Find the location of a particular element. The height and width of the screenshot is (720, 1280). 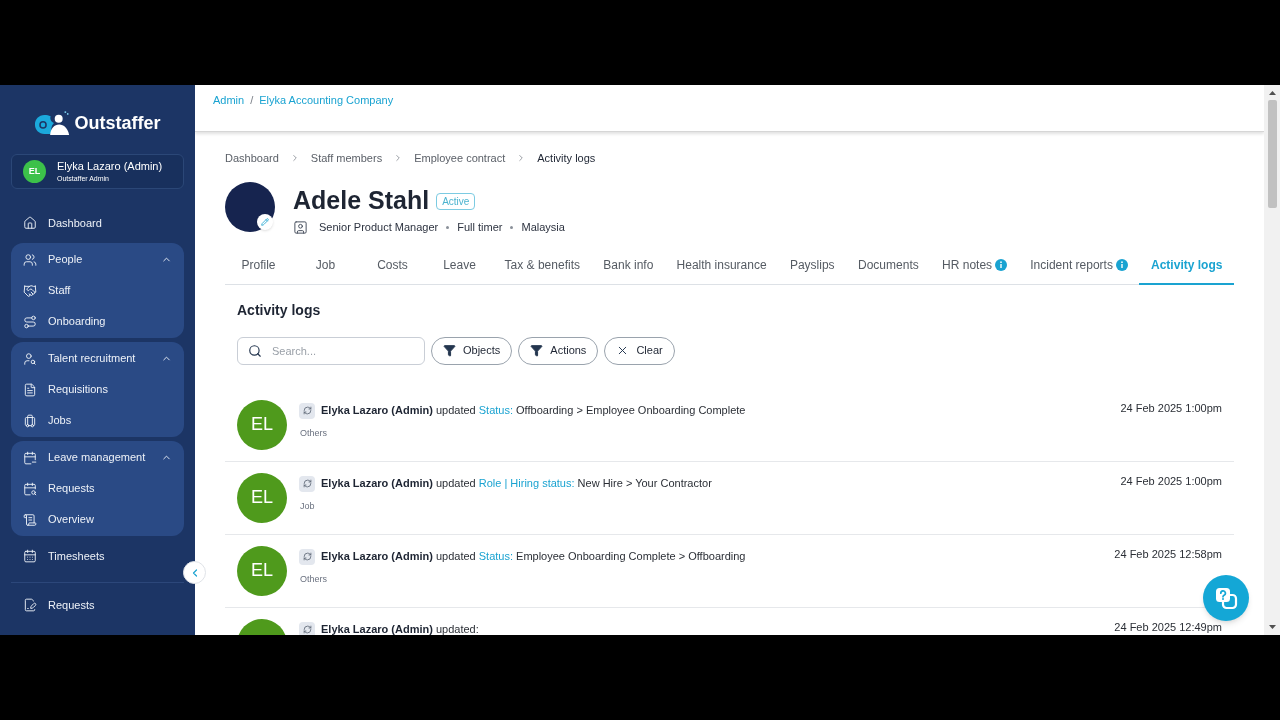

route-icon is located at coordinates (30, 321).